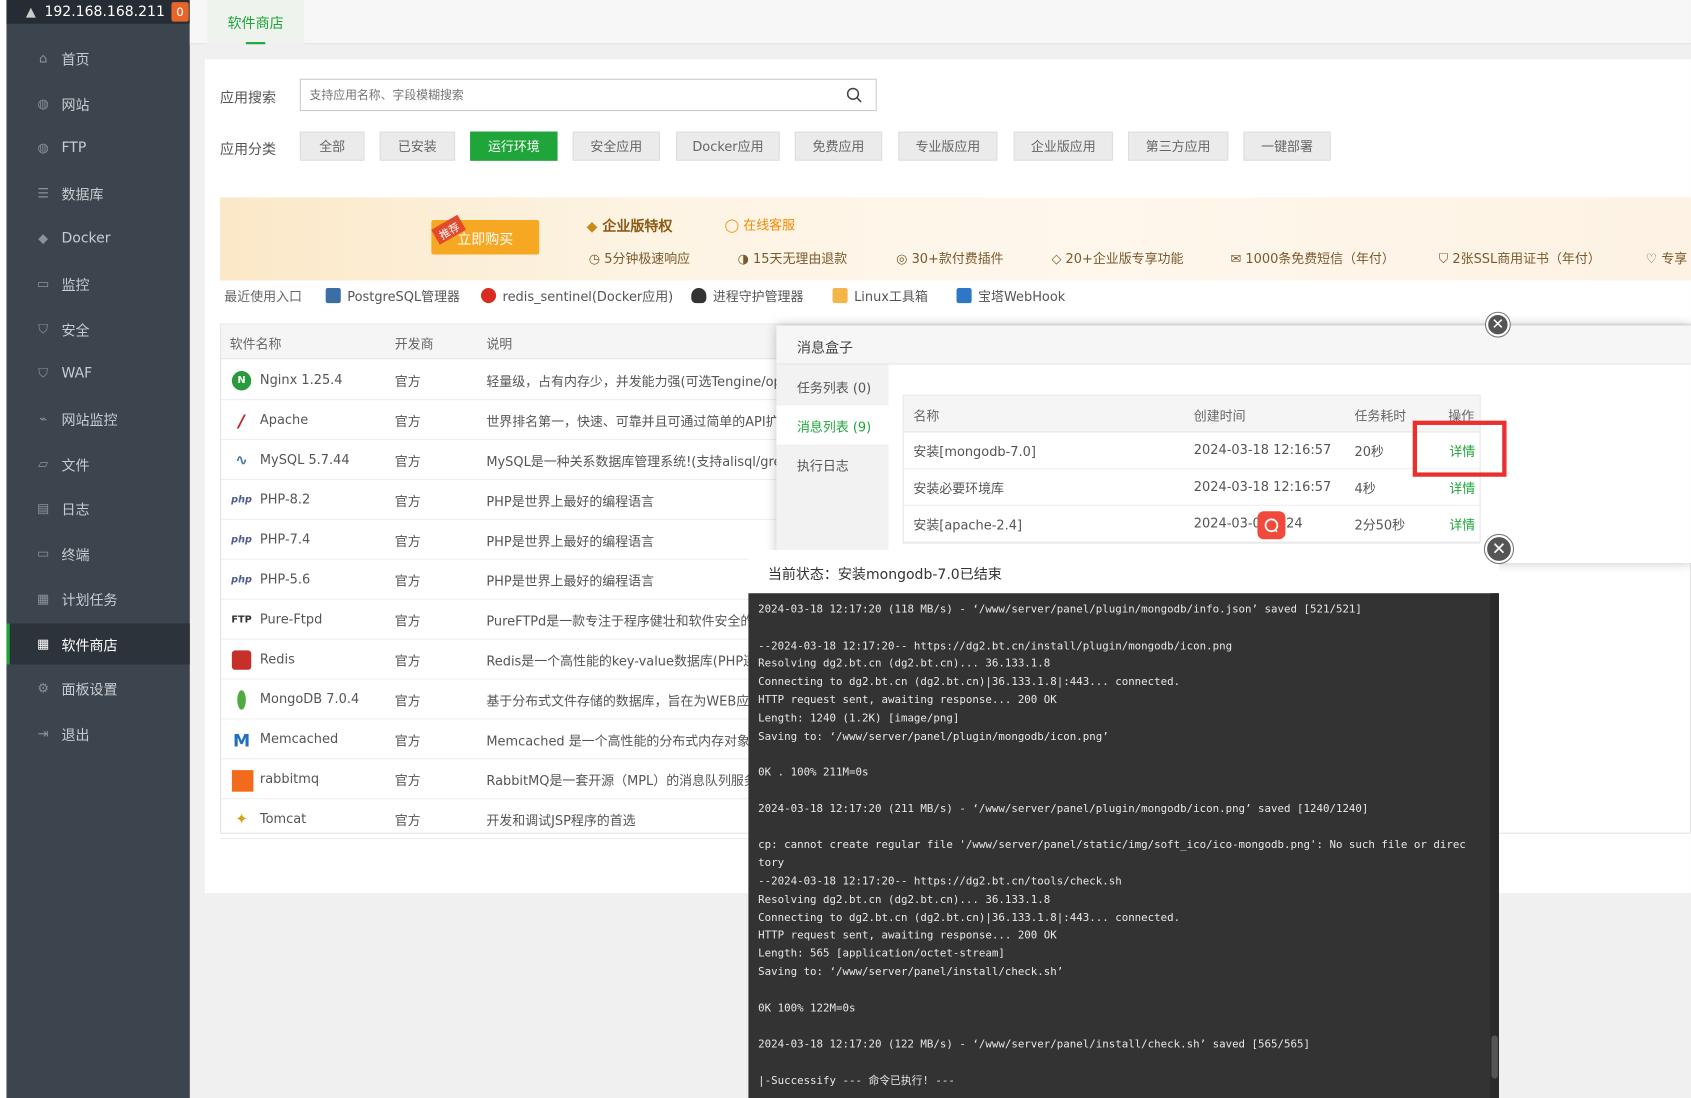 This screenshot has width=1691, height=1098. What do you see at coordinates (414, 344) in the screenshot?
I see `col-developer: 开发商` at bounding box center [414, 344].